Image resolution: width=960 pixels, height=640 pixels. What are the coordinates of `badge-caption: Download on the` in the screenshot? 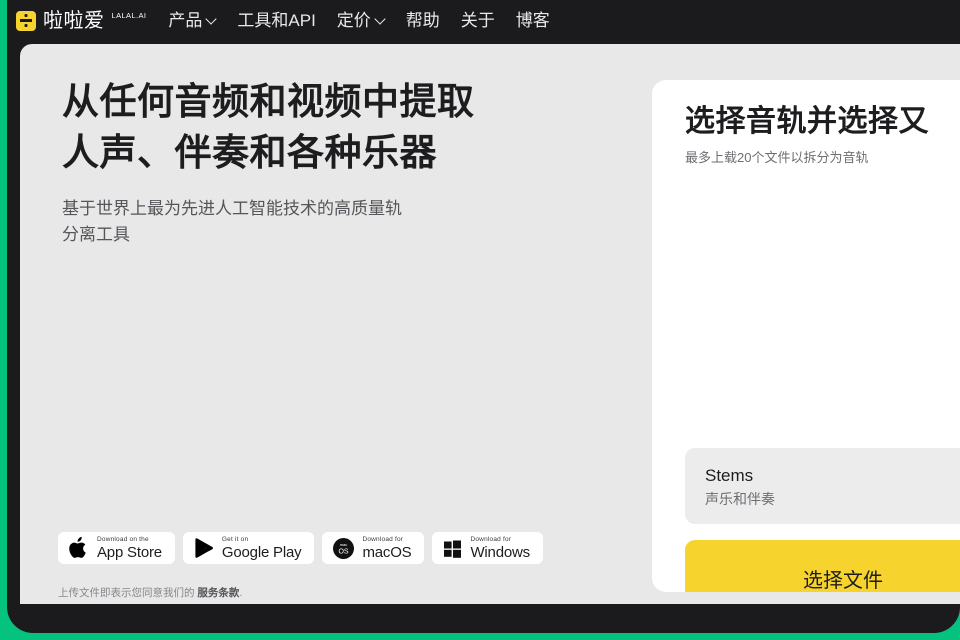 It's located at (123, 539).